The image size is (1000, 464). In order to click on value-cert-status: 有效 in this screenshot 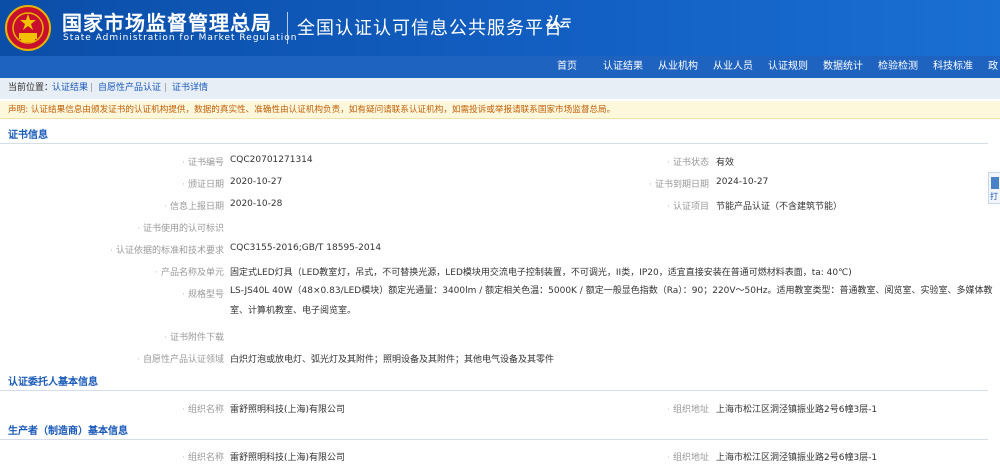, I will do `click(725, 163)`.